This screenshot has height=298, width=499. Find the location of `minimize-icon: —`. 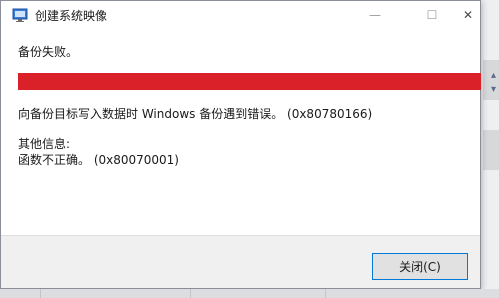

minimize-icon: — is located at coordinates (375, 15).